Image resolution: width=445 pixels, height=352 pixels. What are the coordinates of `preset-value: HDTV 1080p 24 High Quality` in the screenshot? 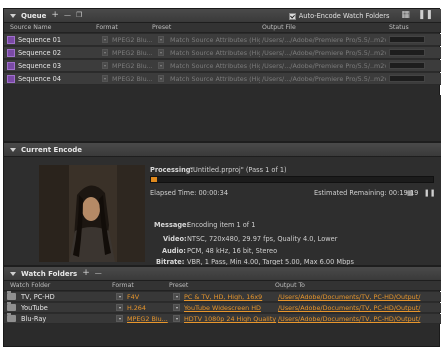 It's located at (230, 319).